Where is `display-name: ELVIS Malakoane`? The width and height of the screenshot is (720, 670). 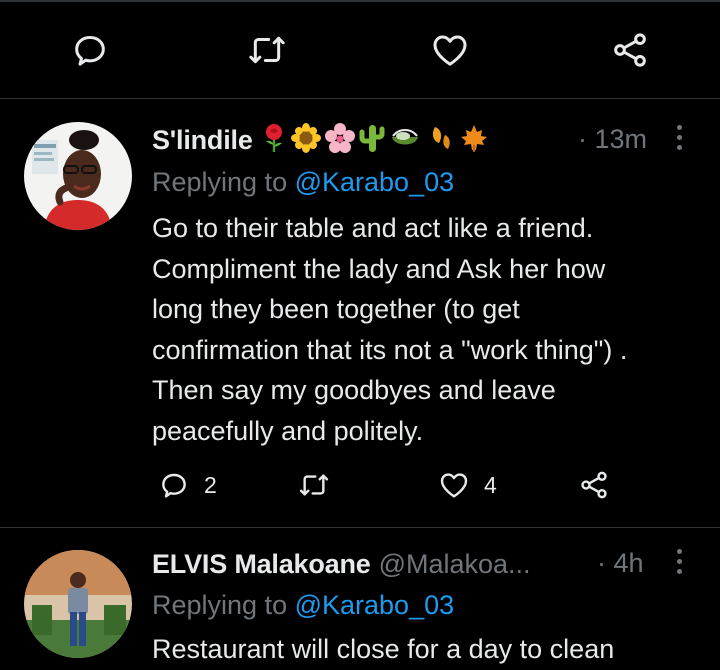 display-name: ELVIS Malakoane is located at coordinates (261, 564).